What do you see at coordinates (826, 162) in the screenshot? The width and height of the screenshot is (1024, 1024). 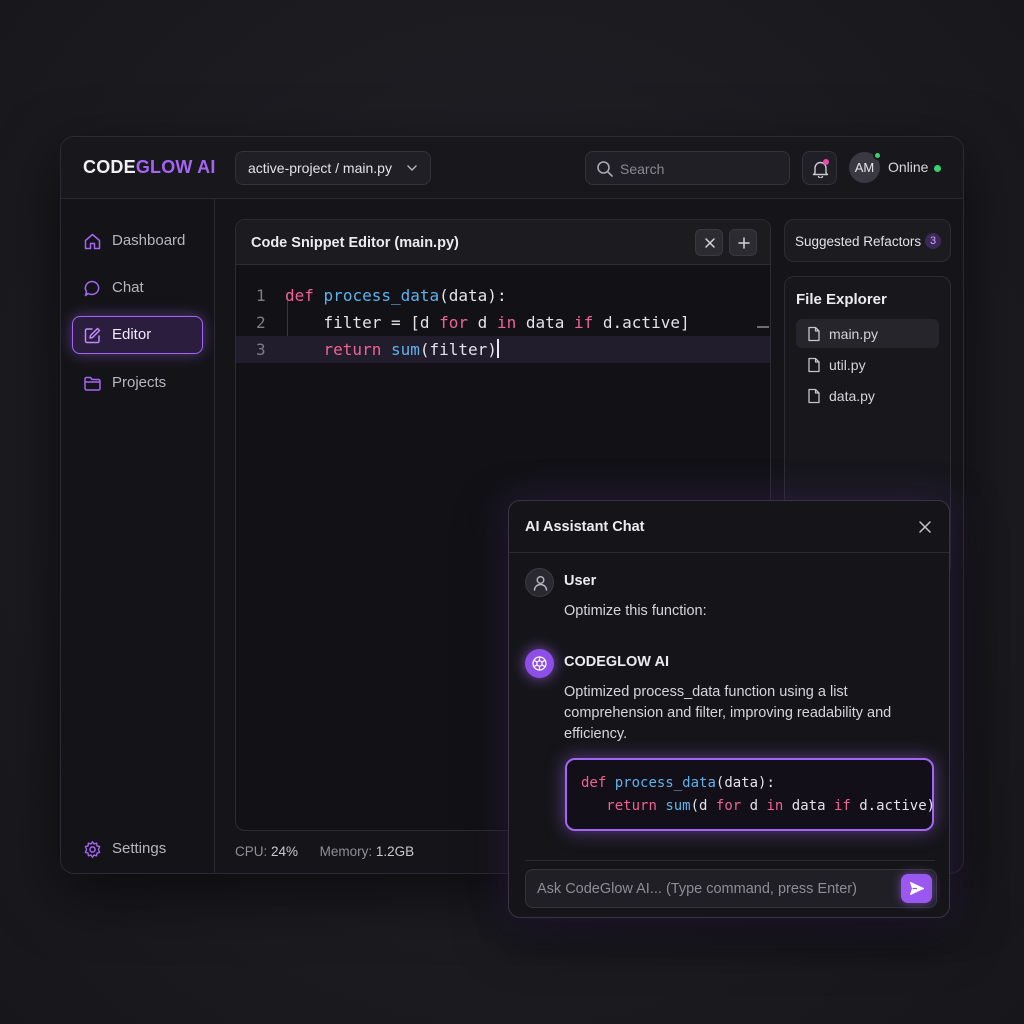 I see `notification-dot` at bounding box center [826, 162].